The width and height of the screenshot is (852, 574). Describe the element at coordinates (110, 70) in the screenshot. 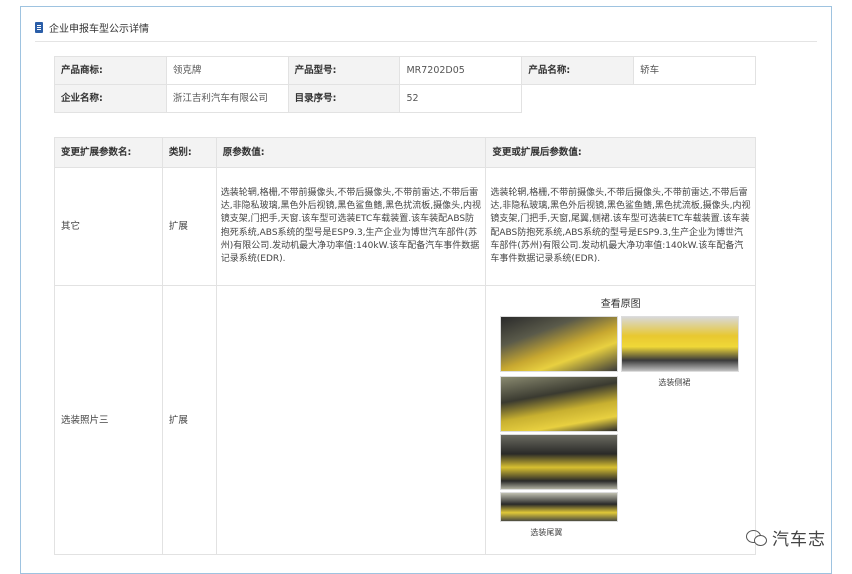

I see `trademark-label: 产品商标:` at that location.